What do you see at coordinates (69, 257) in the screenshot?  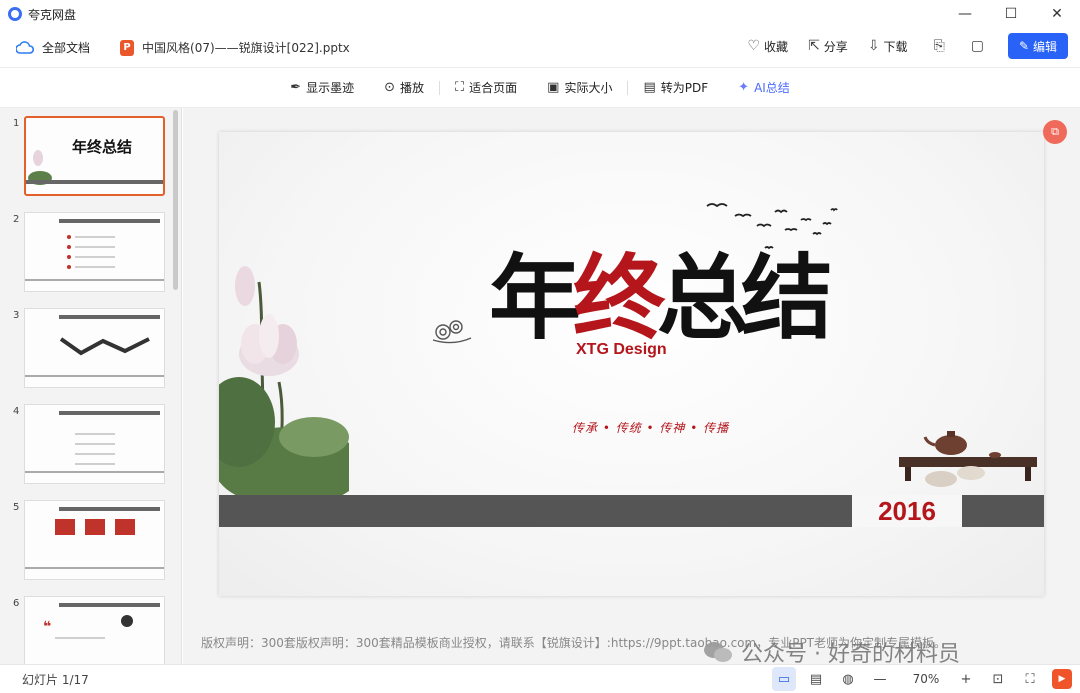 I see `bullet-dot` at bounding box center [69, 257].